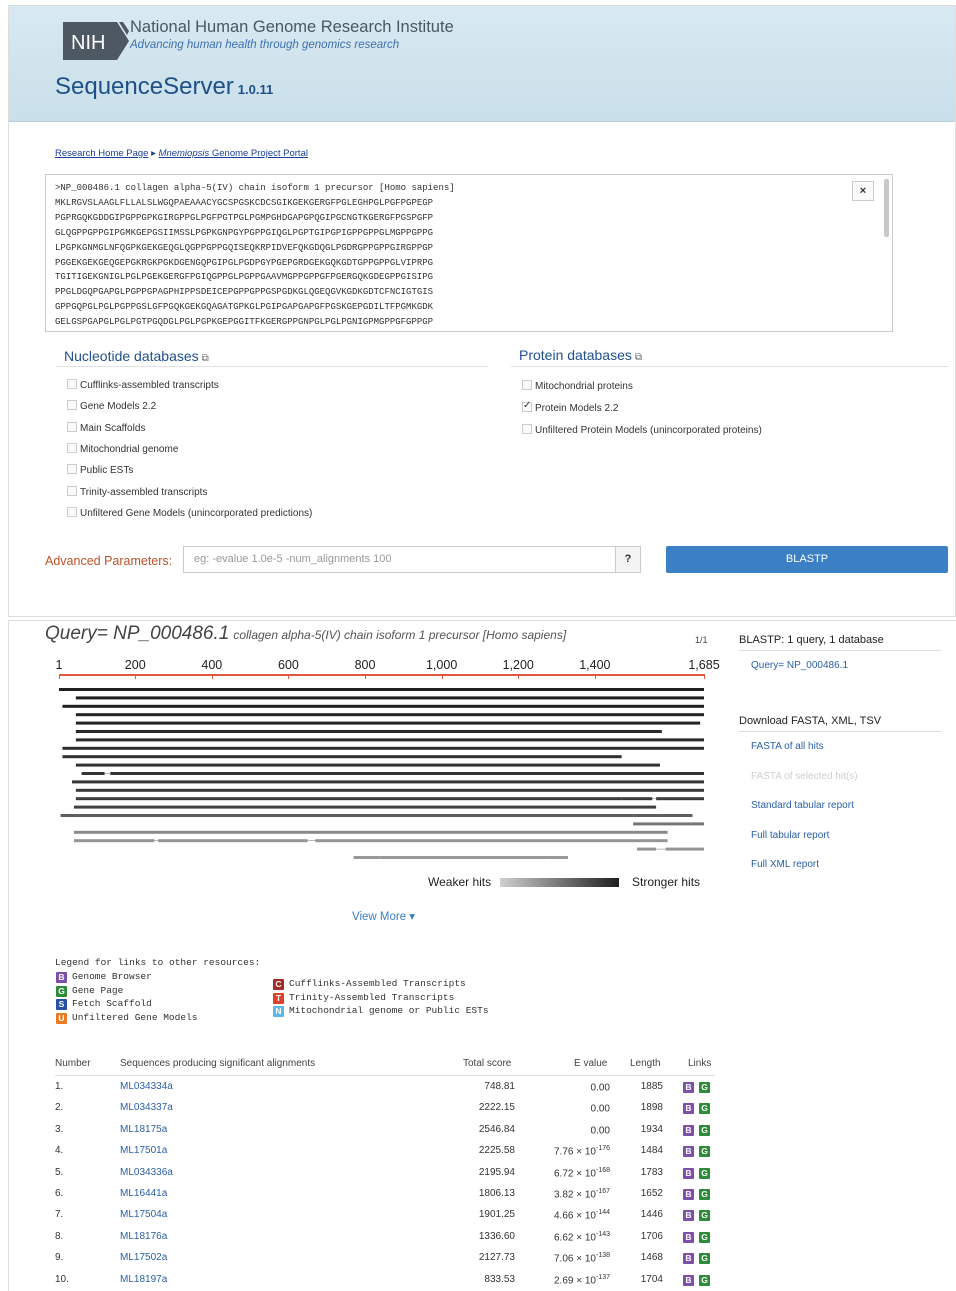 This screenshot has width=956, height=1291. What do you see at coordinates (790, 835) in the screenshot?
I see `download-link-3: Full tabular report` at bounding box center [790, 835].